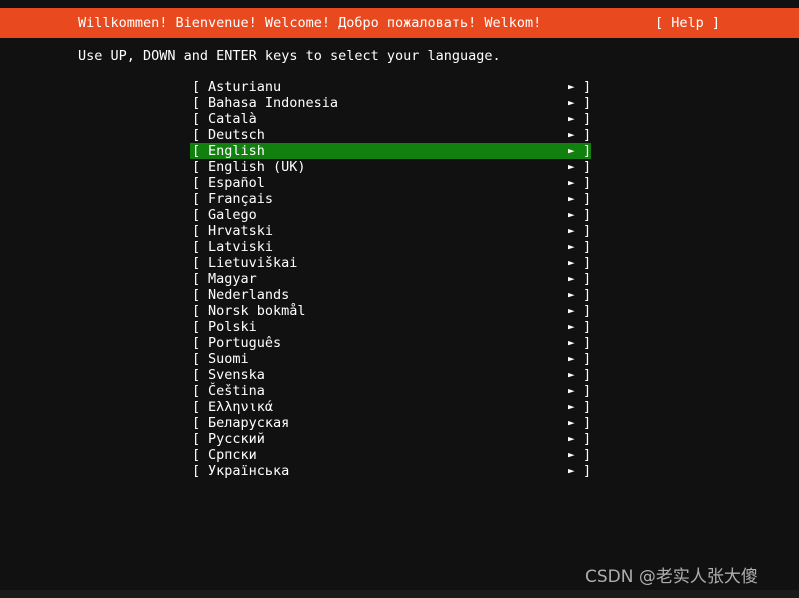 This screenshot has height=598, width=799. I want to click on language-option-label: Čeština, so click(236, 391).